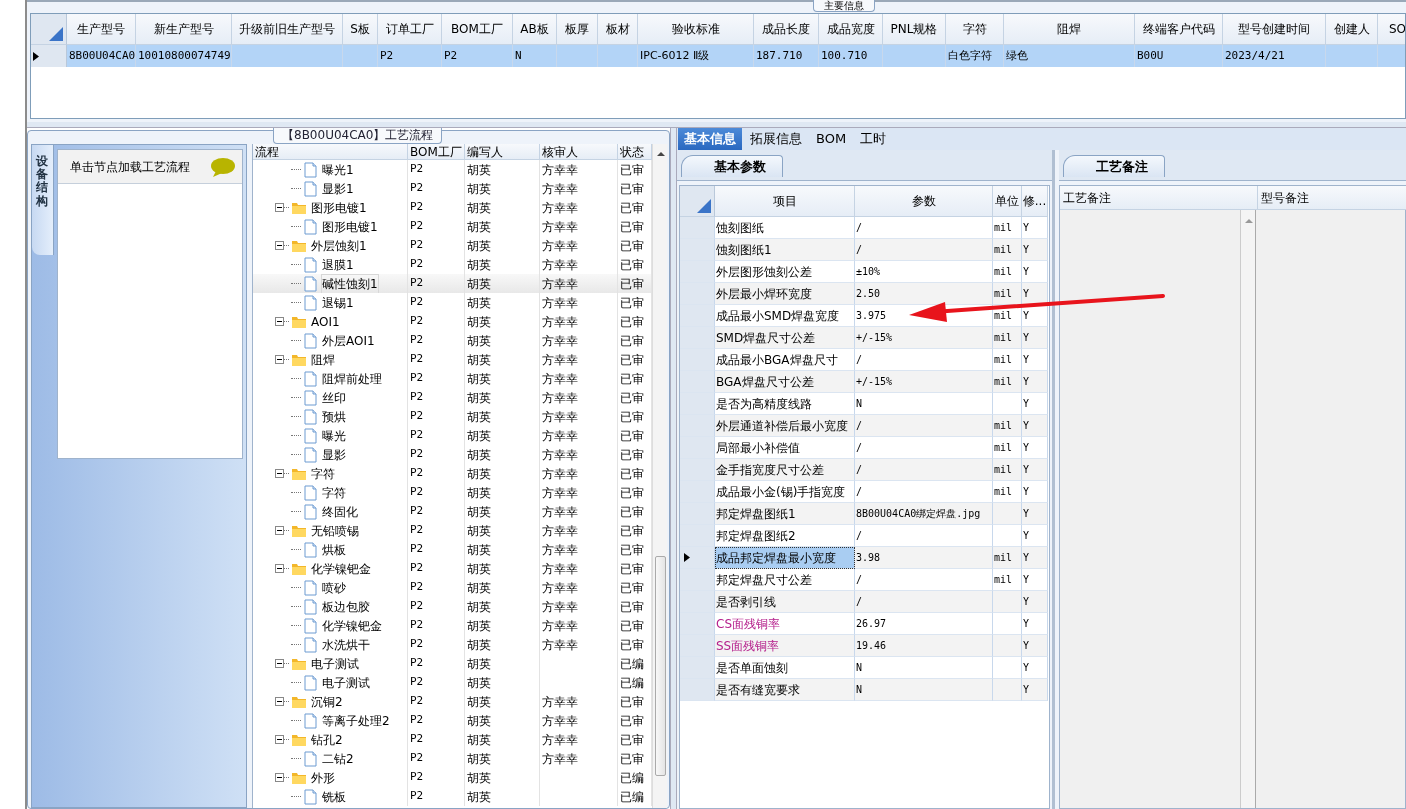 This screenshot has width=1406, height=809. Describe the element at coordinates (864, 558) in the screenshot. I see `table-row: 成品邦定焊盘最小宽度 3.98 mil Y` at that location.